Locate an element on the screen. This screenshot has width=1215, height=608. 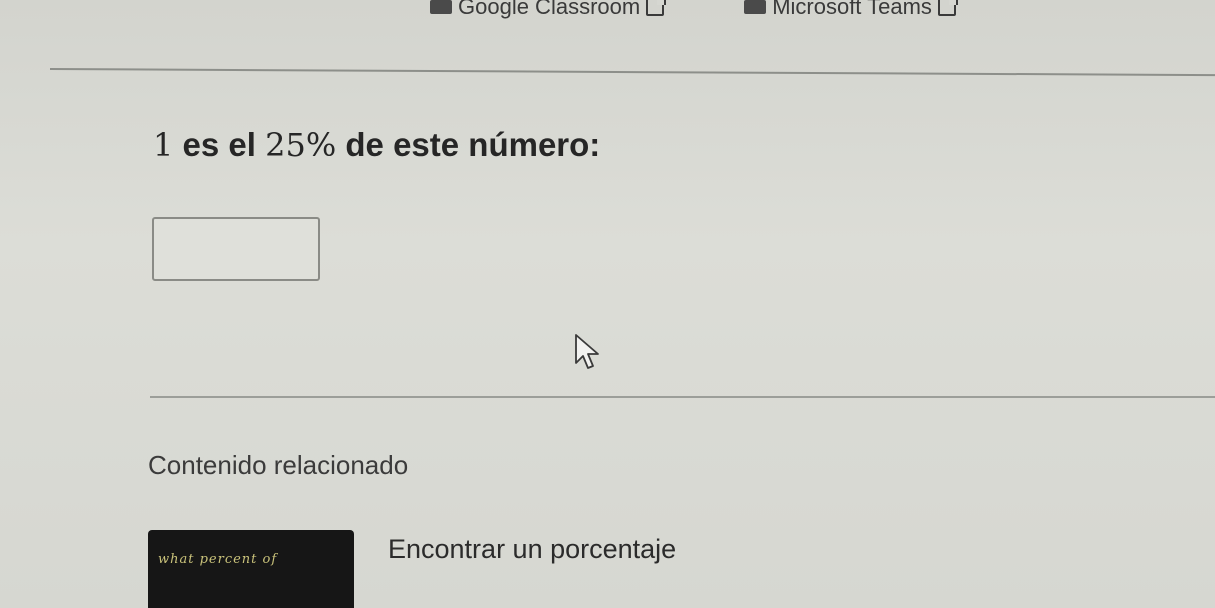
microsoft-teams-icon is located at coordinates (755, 7).